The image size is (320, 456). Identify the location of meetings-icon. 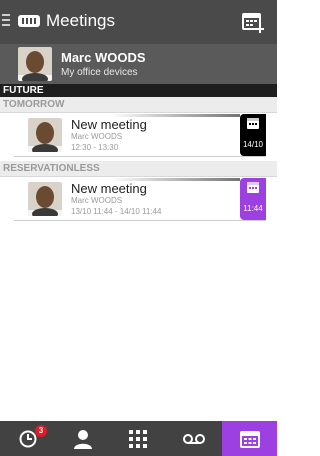
(249, 439).